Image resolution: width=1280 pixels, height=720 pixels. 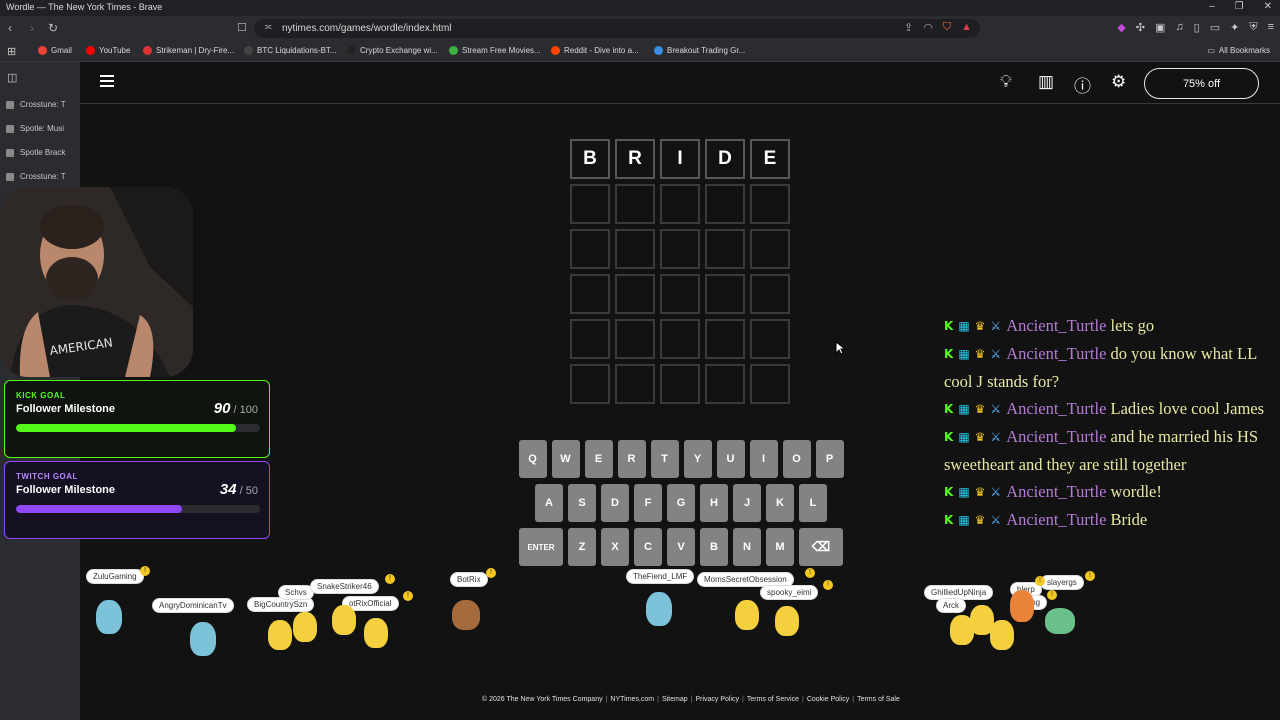 What do you see at coordinates (1215, 27) in the screenshot?
I see `wallet-icon: ▭` at bounding box center [1215, 27].